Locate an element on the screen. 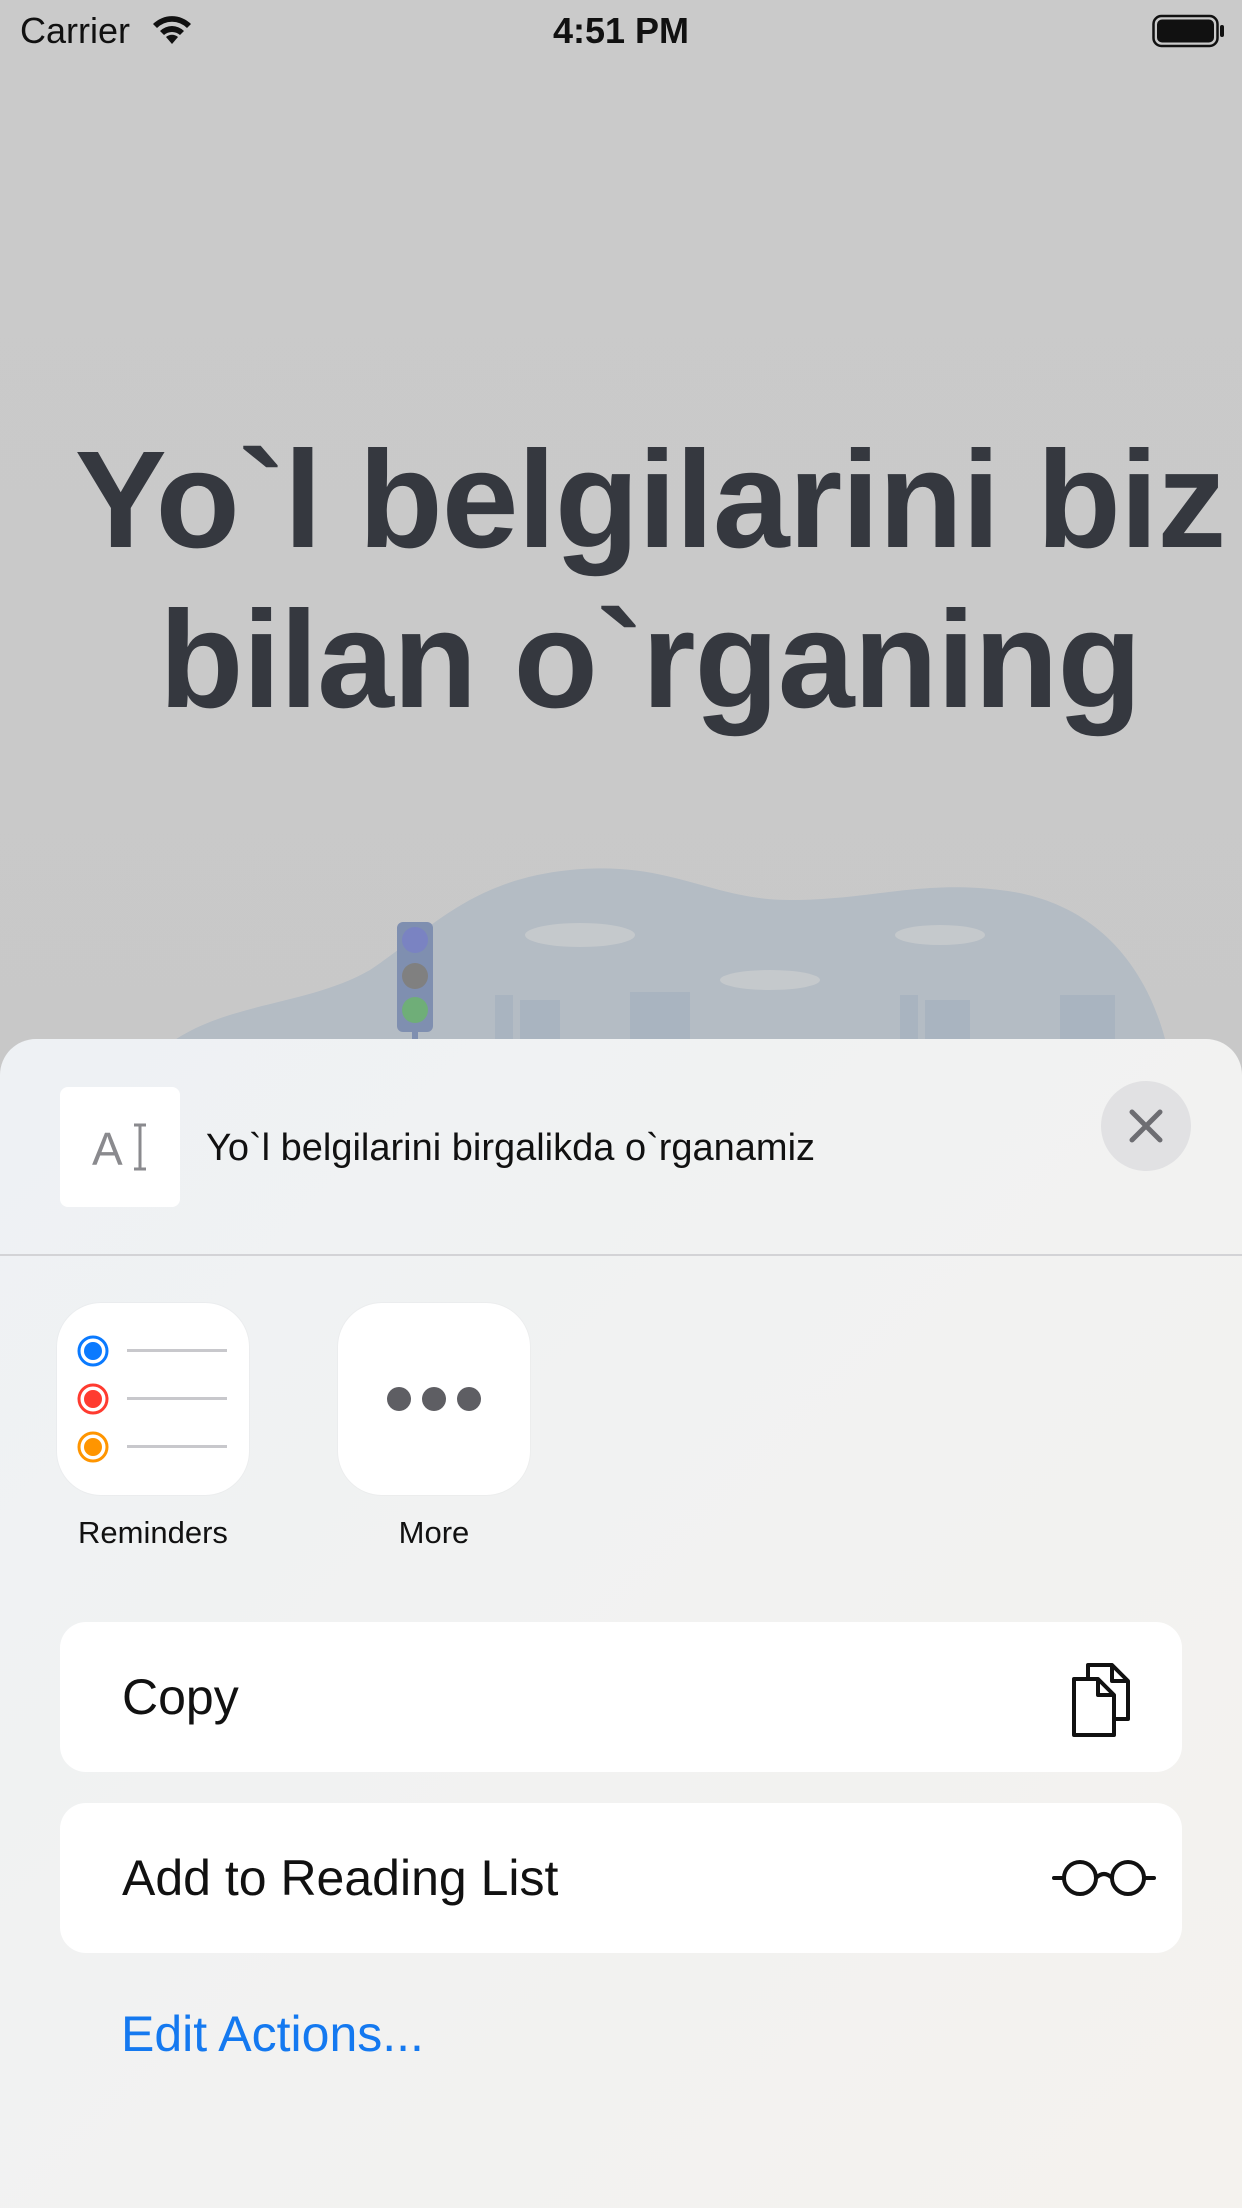 This screenshot has width=1242, height=2208. text-document-icon: A is located at coordinates (119, 1149).